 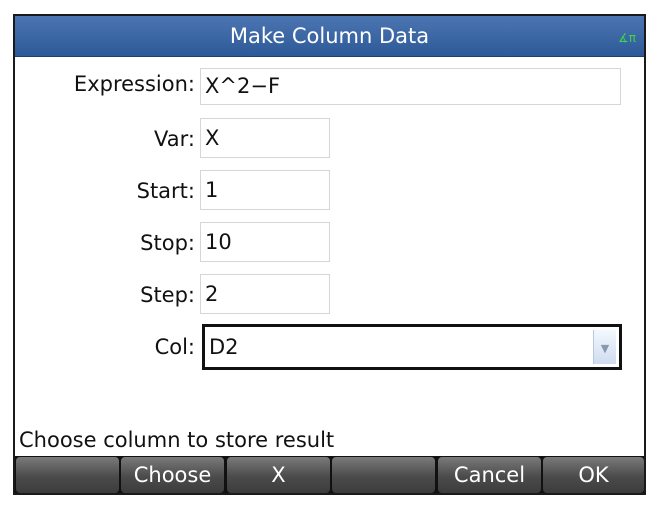 I want to click on dropdown-arrow-glyph: ▼, so click(x=605, y=348).